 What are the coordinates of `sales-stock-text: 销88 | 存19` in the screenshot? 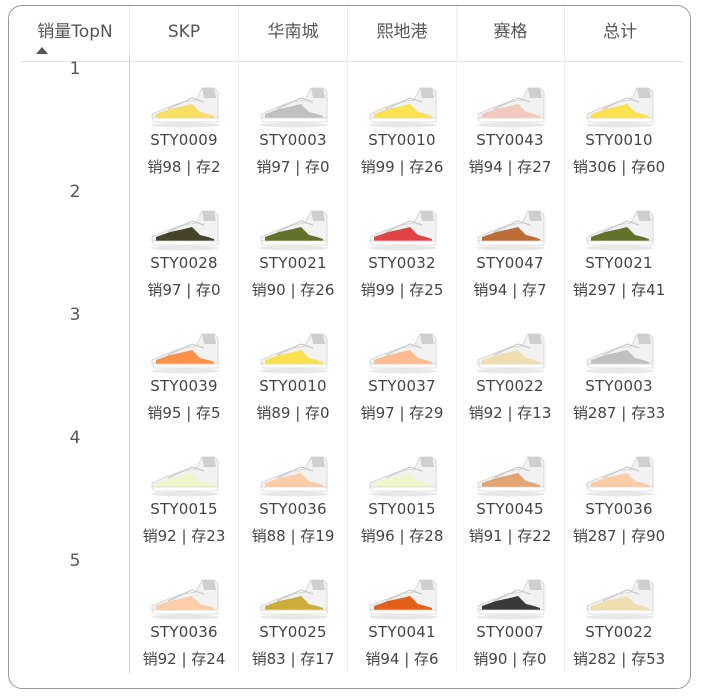 It's located at (293, 536).